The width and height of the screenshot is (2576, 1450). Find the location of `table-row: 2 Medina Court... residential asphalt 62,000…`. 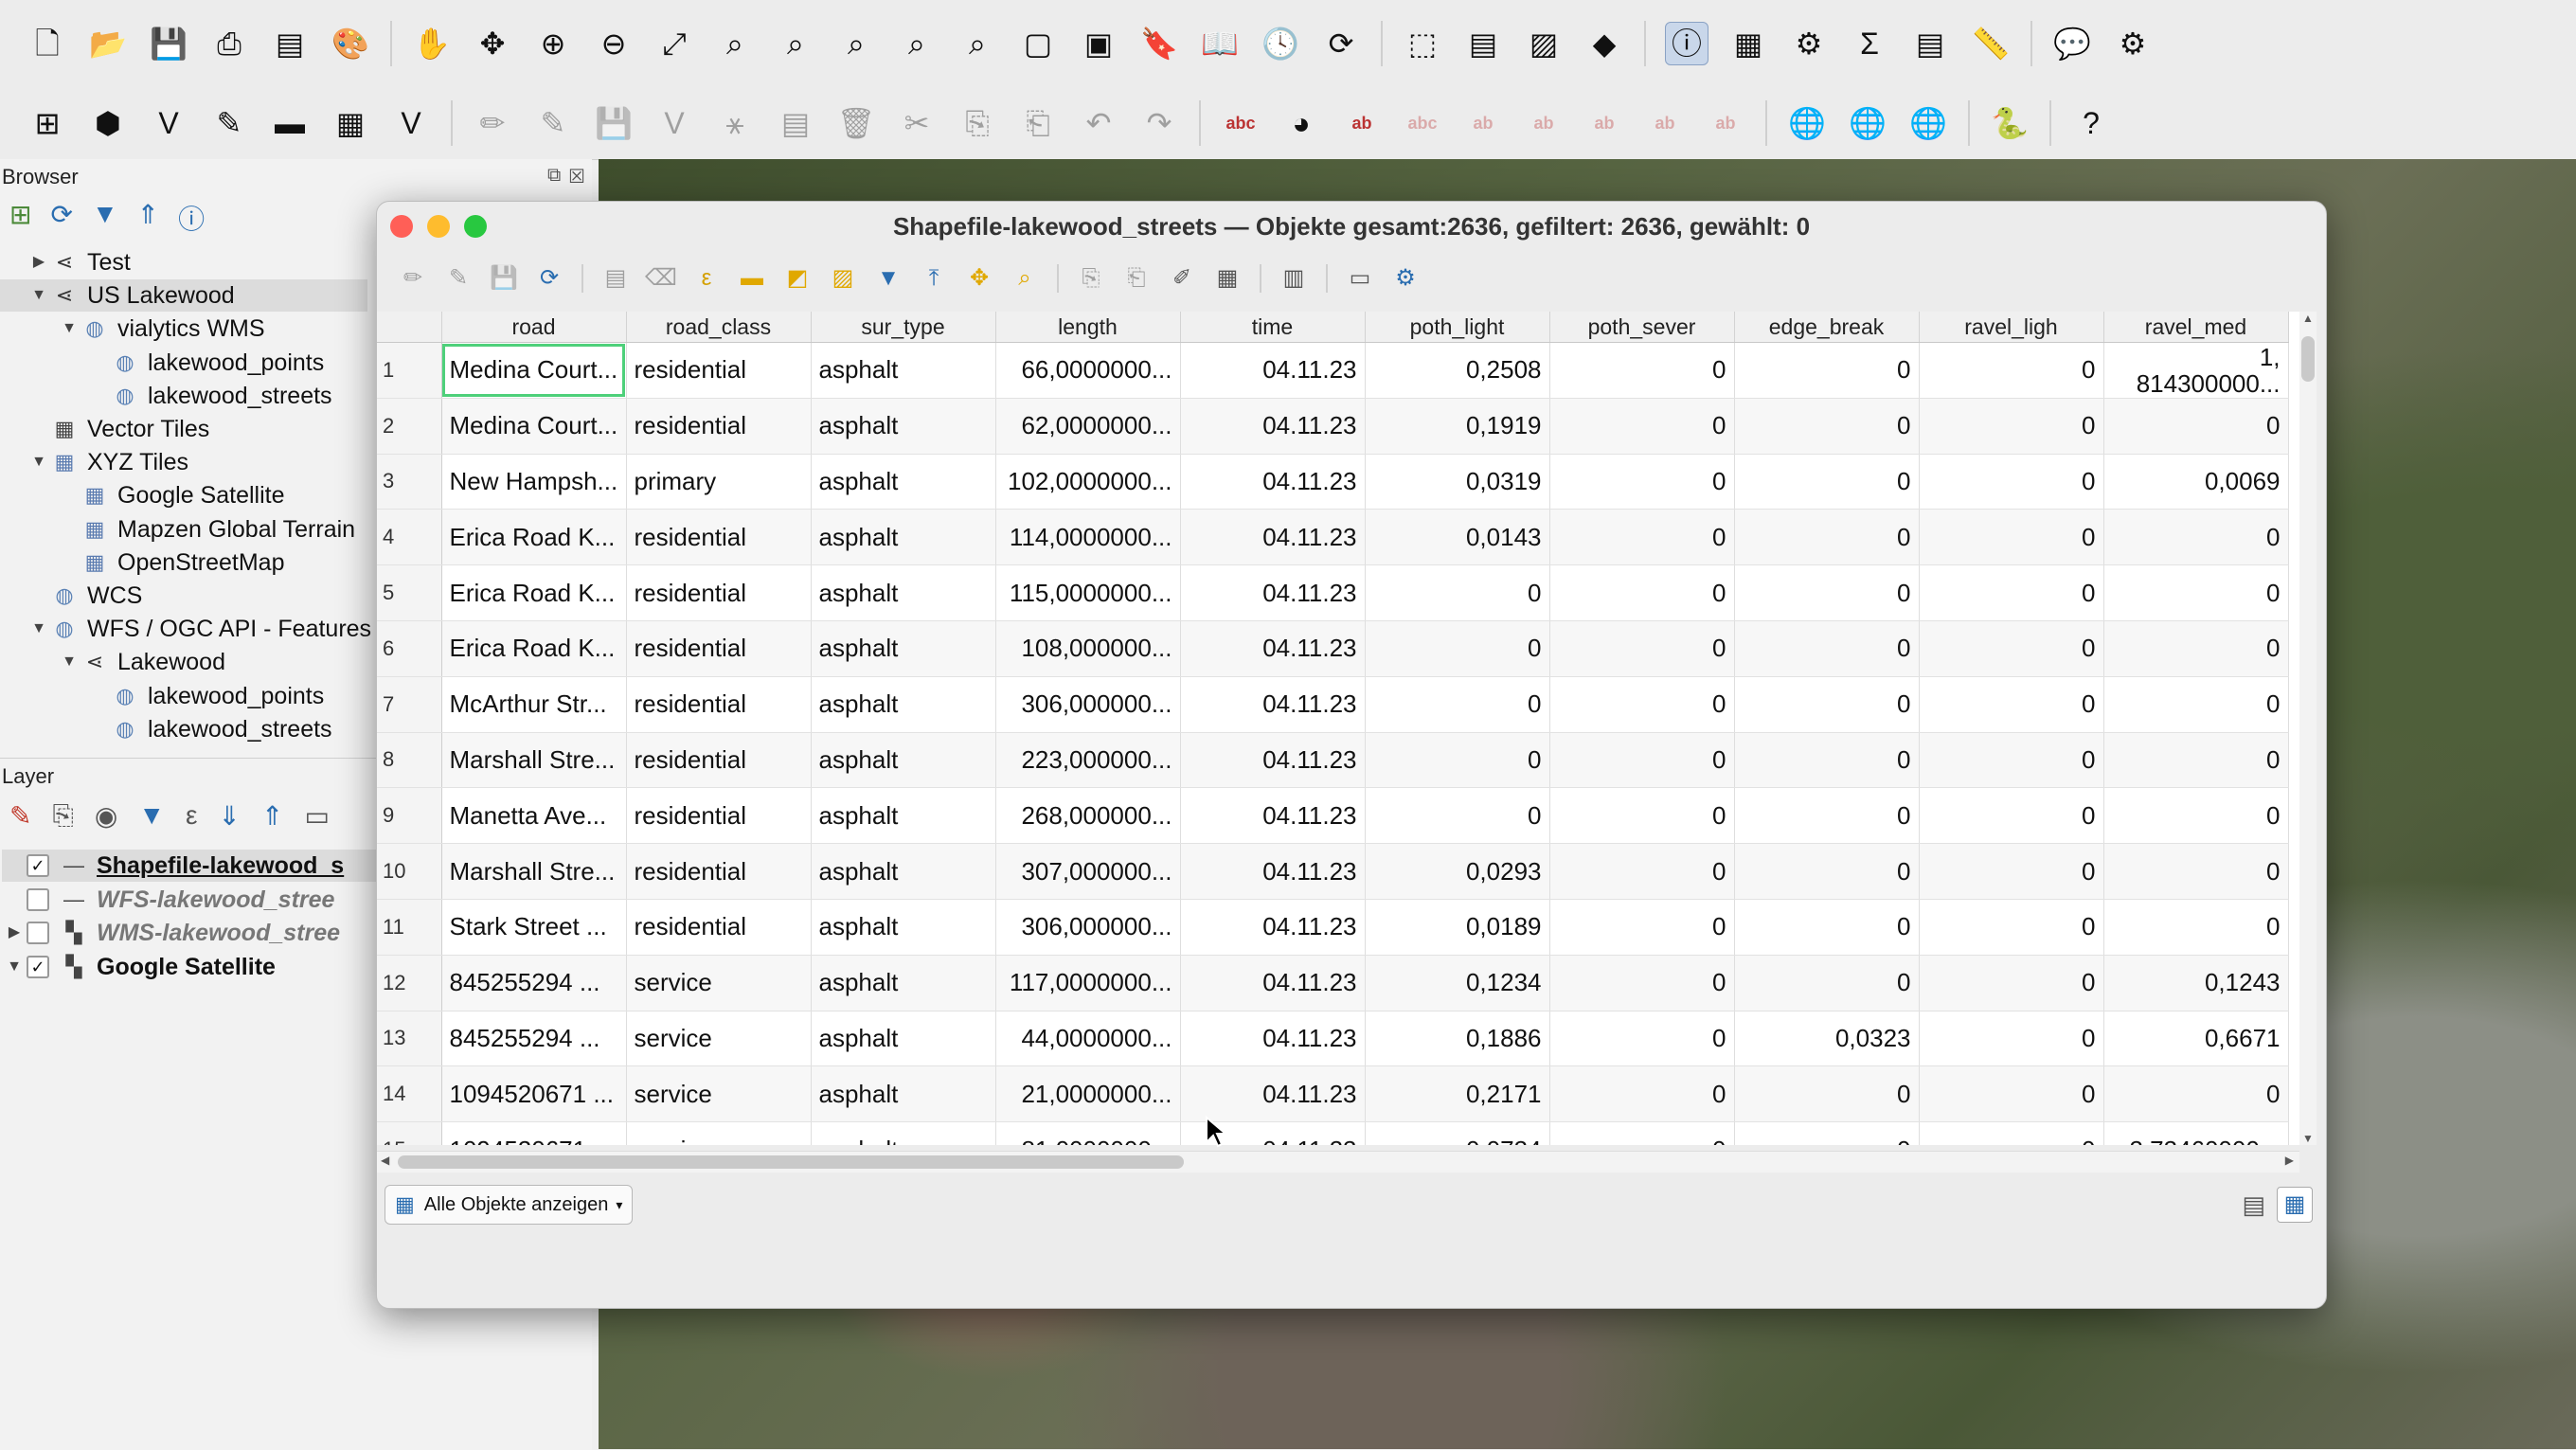

table-row: 2 Medina Court... residential asphalt 62,000… is located at coordinates (1333, 426).